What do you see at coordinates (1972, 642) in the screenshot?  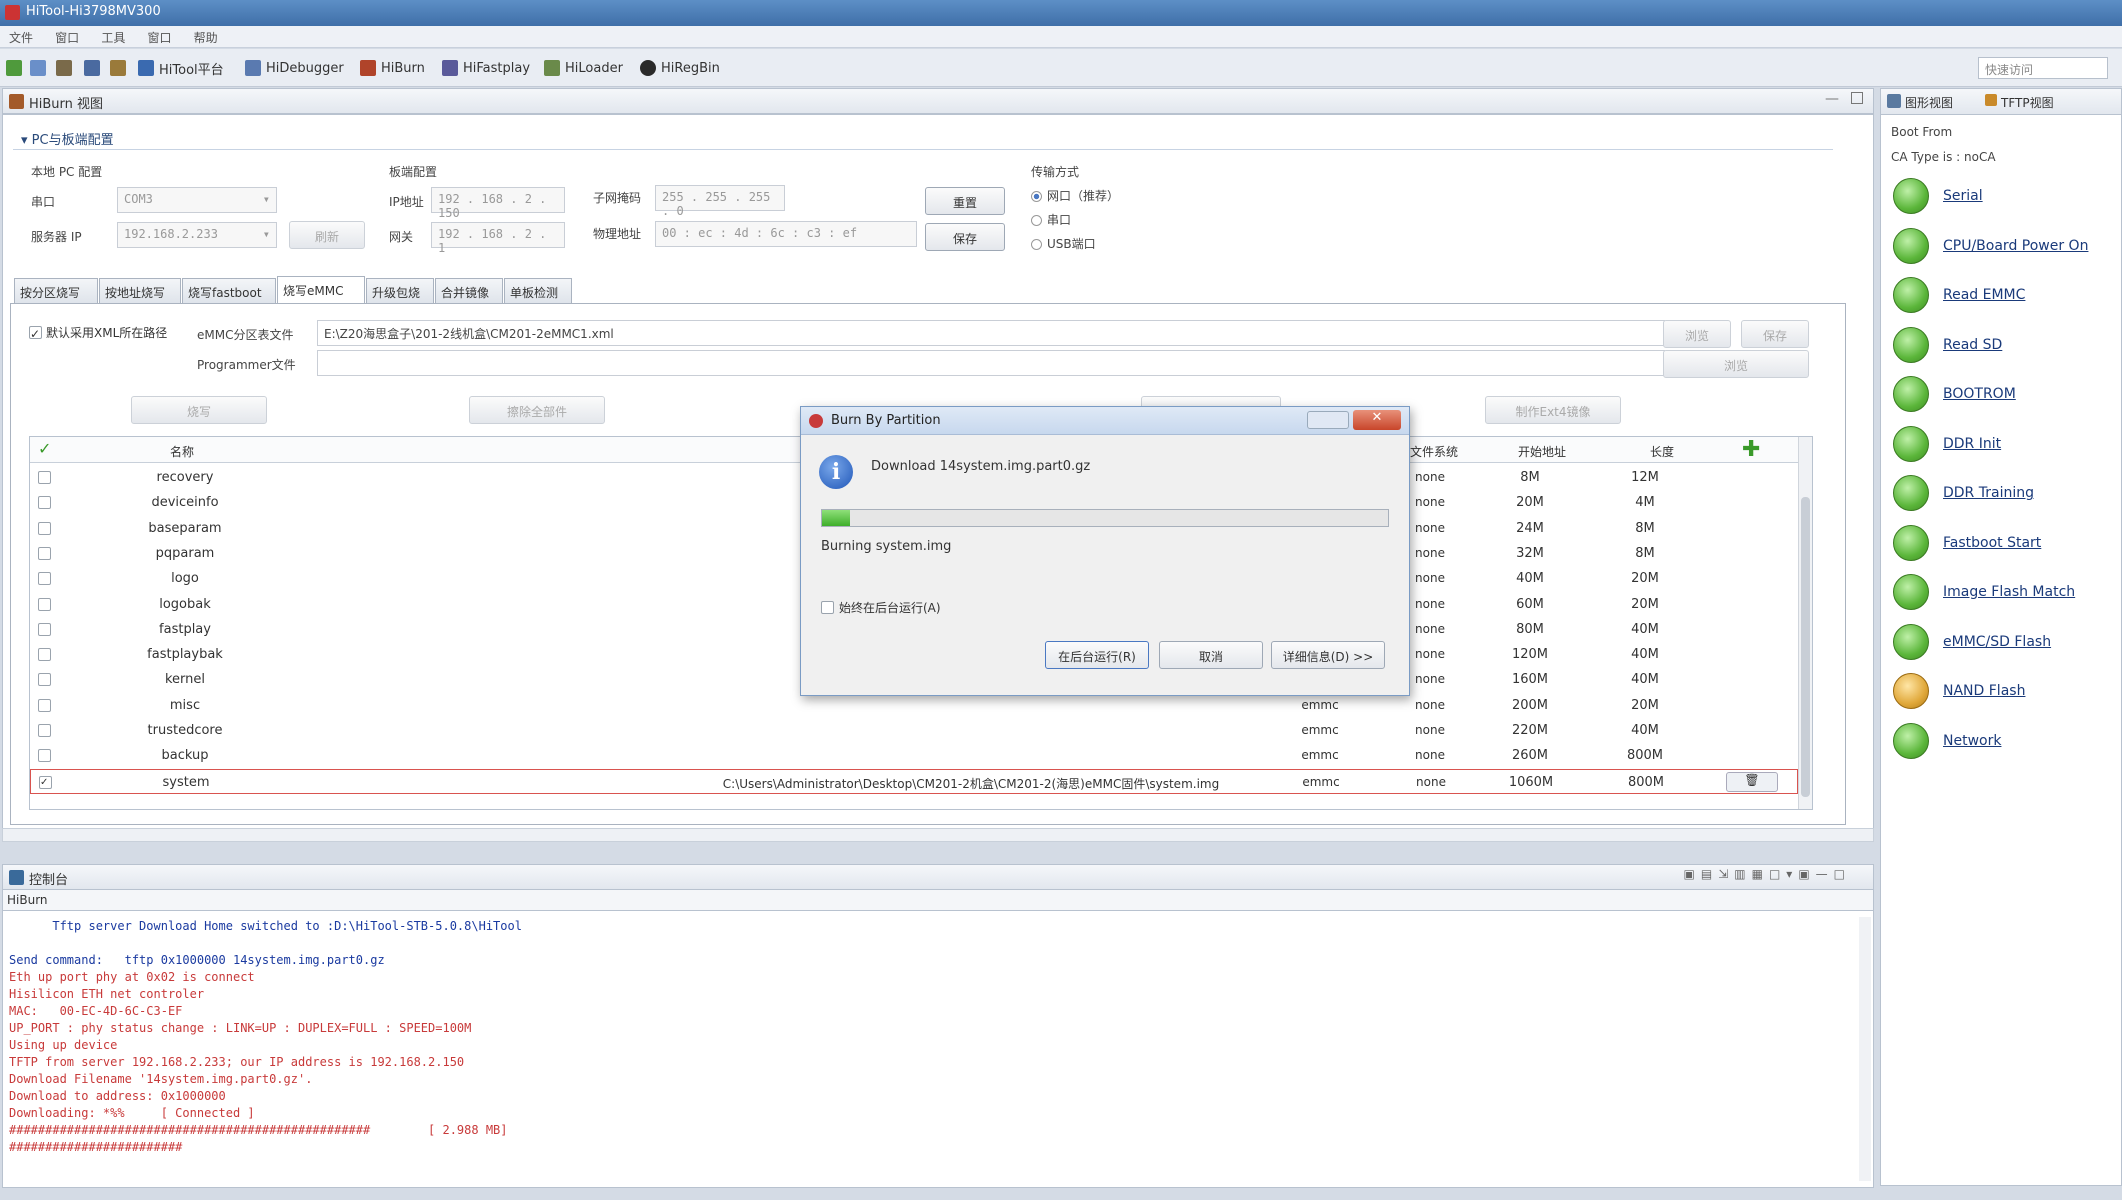 I see `boot-step: eMMC/SD Flash` at bounding box center [1972, 642].